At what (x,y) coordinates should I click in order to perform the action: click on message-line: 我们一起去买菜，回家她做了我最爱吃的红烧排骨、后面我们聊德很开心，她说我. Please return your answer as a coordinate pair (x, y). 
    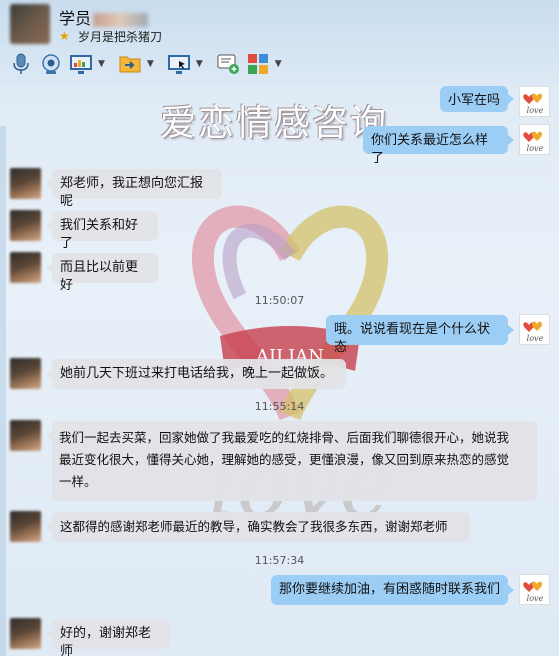
    Looking at the image, I should click on (284, 437).